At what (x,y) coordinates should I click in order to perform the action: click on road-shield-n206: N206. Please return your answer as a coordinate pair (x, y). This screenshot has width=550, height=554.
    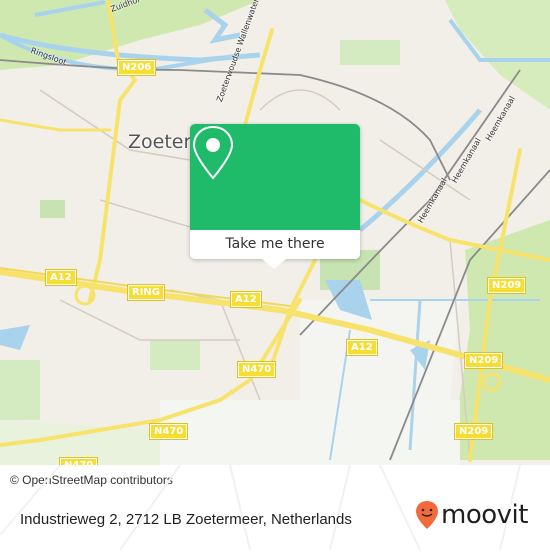
    Looking at the image, I should click on (136, 67).